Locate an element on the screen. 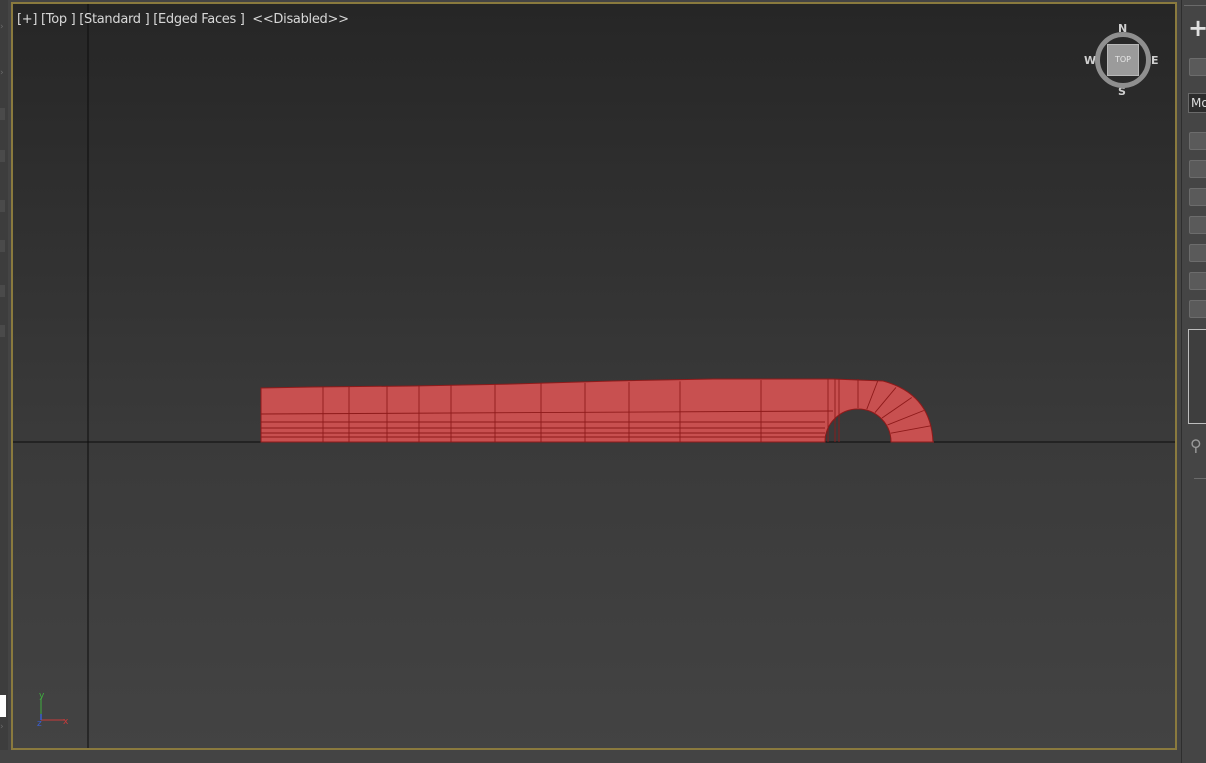  axis-z-label: z is located at coordinates (39, 723).